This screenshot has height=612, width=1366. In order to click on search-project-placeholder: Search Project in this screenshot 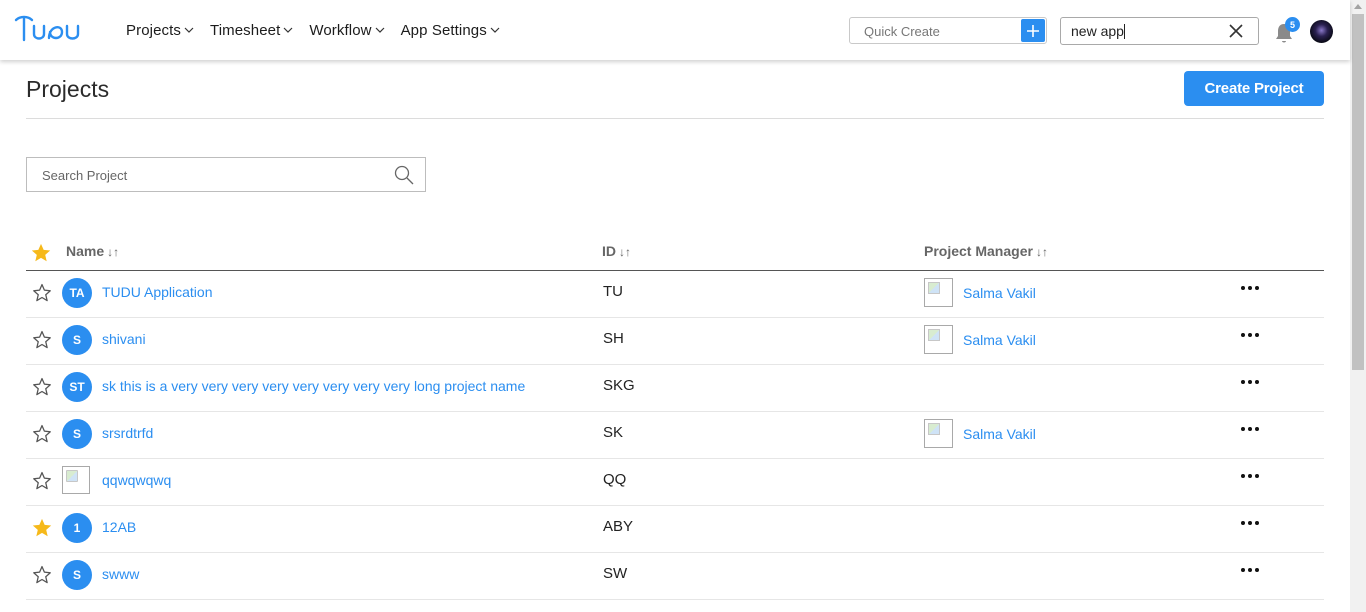, I will do `click(85, 175)`.